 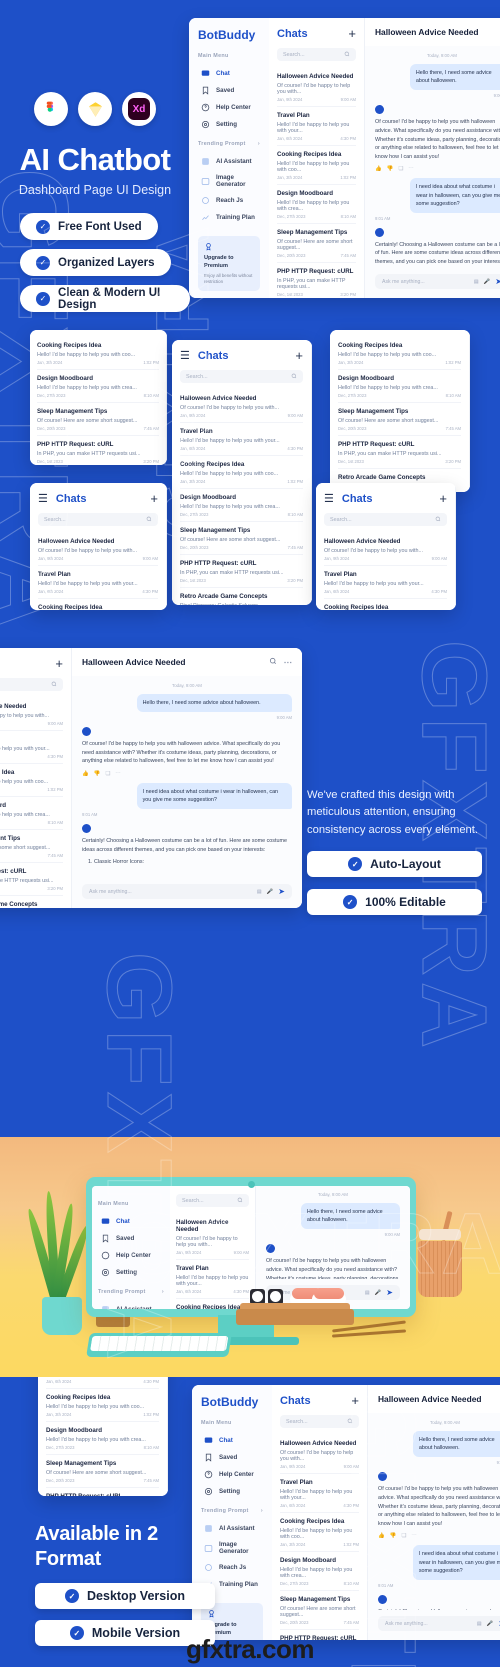 I want to click on sidebar-item-training-plan: Training Plan, so click(x=229, y=217).